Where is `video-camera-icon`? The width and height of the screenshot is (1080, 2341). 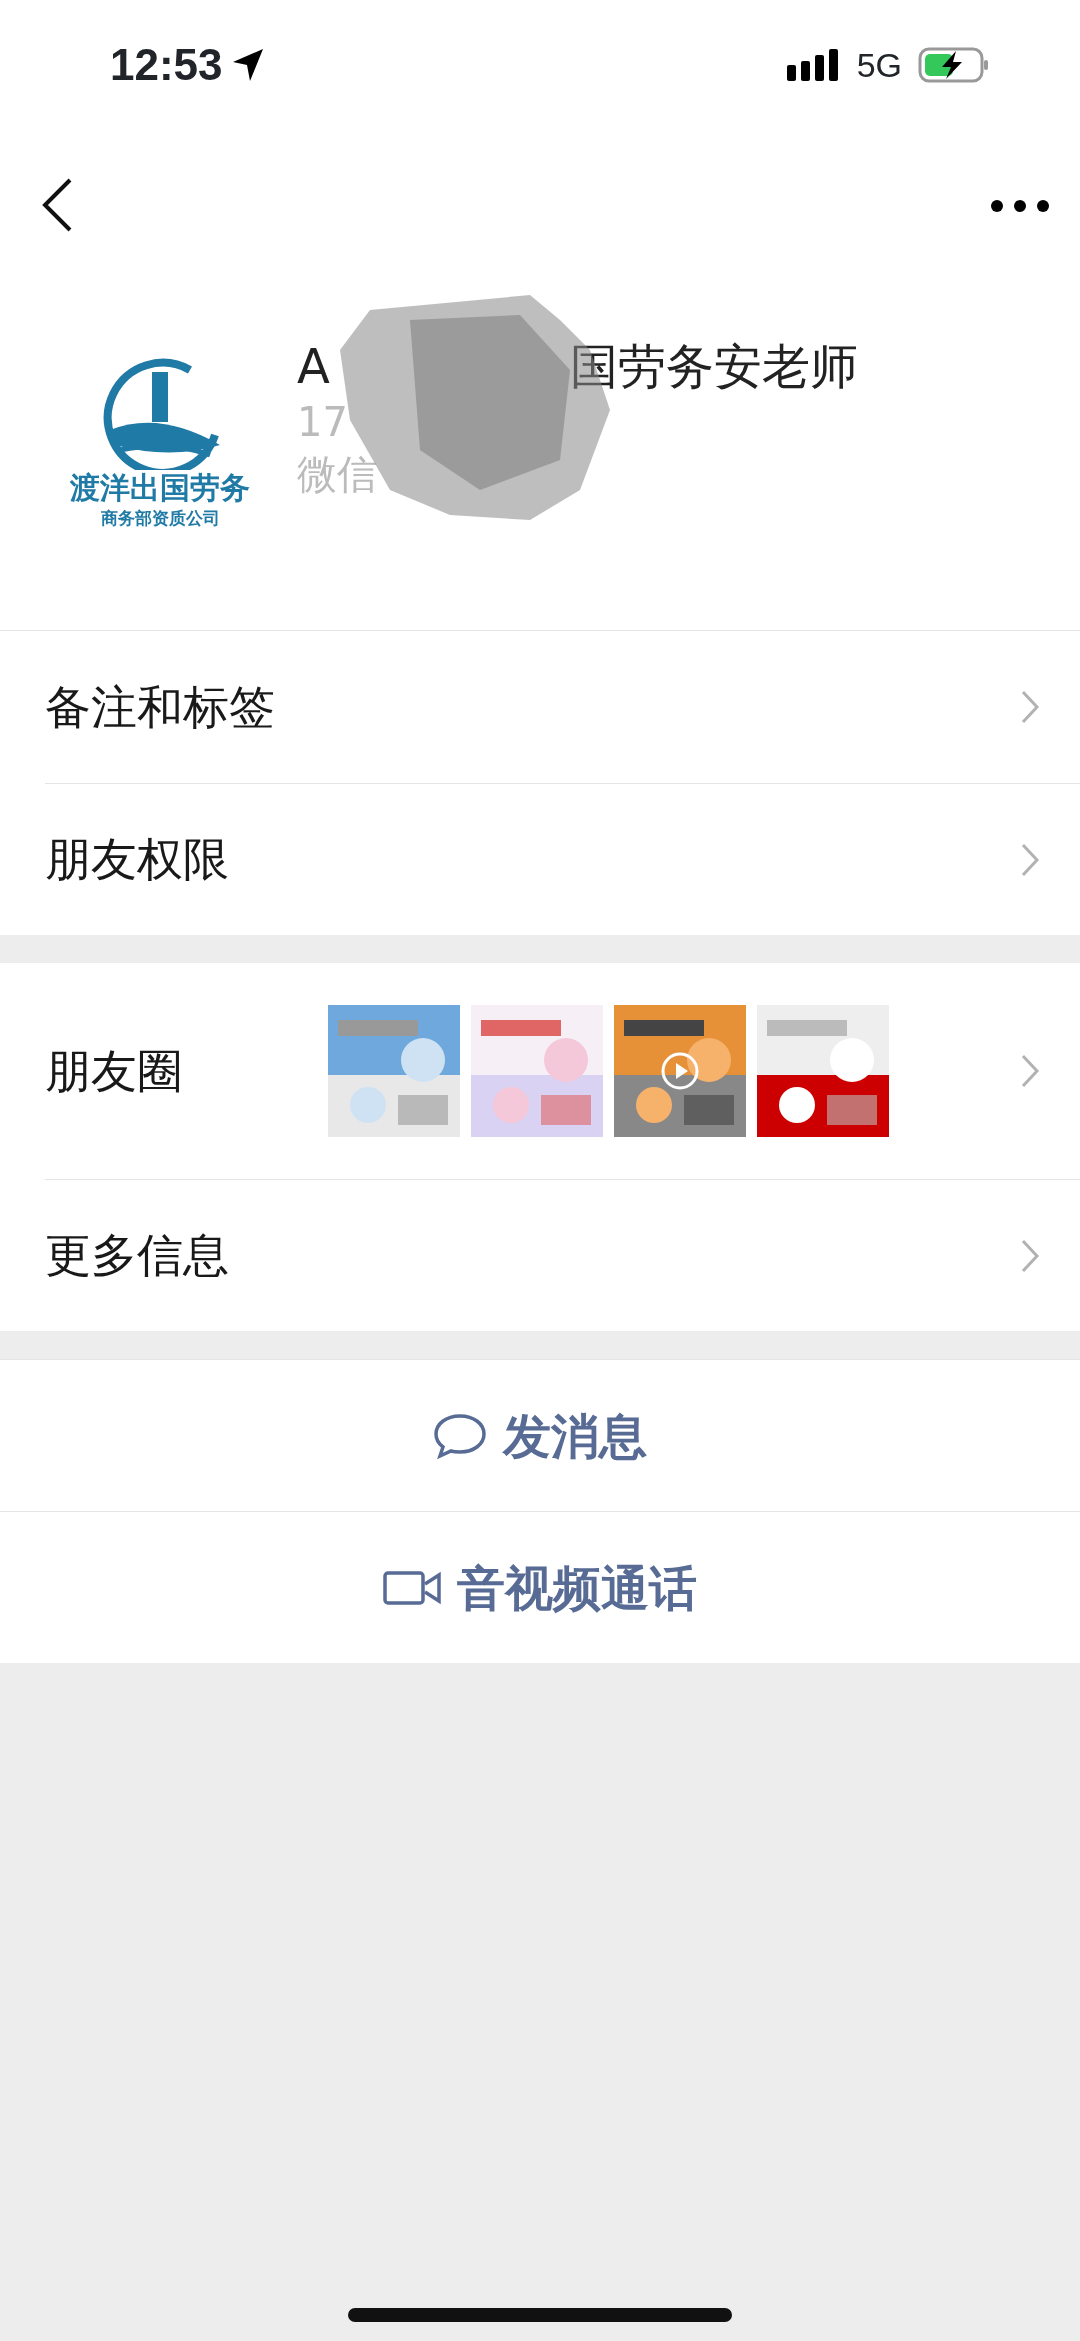
video-camera-icon is located at coordinates (412, 1587).